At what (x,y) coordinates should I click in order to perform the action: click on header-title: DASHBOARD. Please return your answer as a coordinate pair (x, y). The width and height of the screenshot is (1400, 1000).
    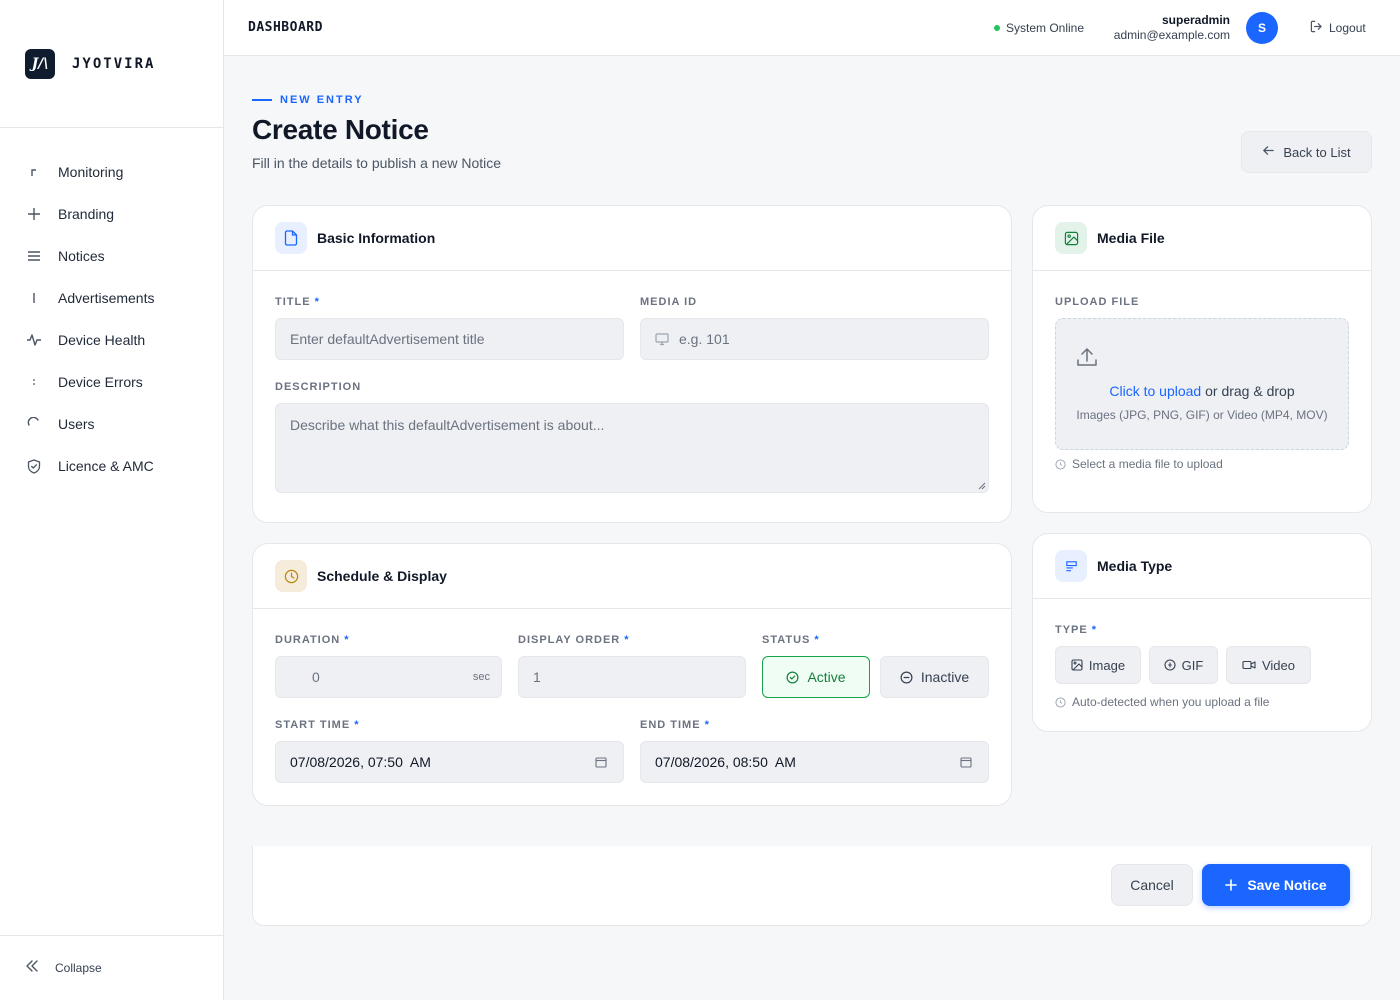
    Looking at the image, I should click on (285, 27).